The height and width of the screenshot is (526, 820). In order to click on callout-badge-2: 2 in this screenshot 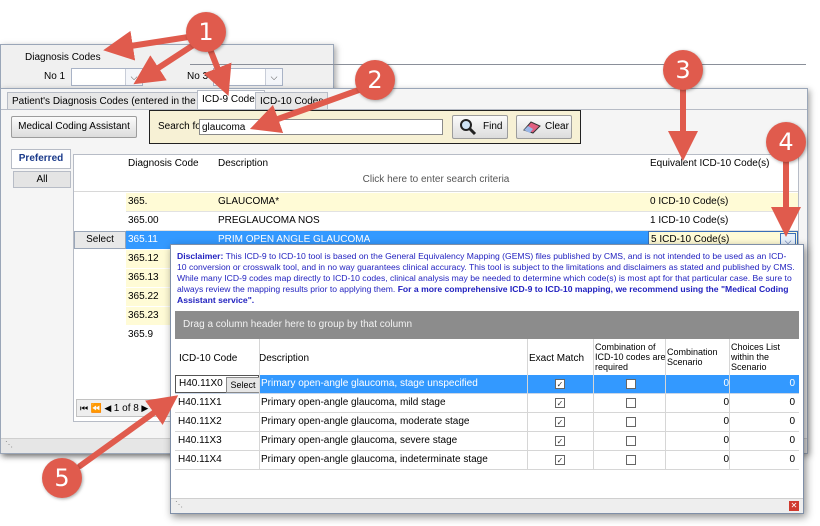, I will do `click(375, 80)`.